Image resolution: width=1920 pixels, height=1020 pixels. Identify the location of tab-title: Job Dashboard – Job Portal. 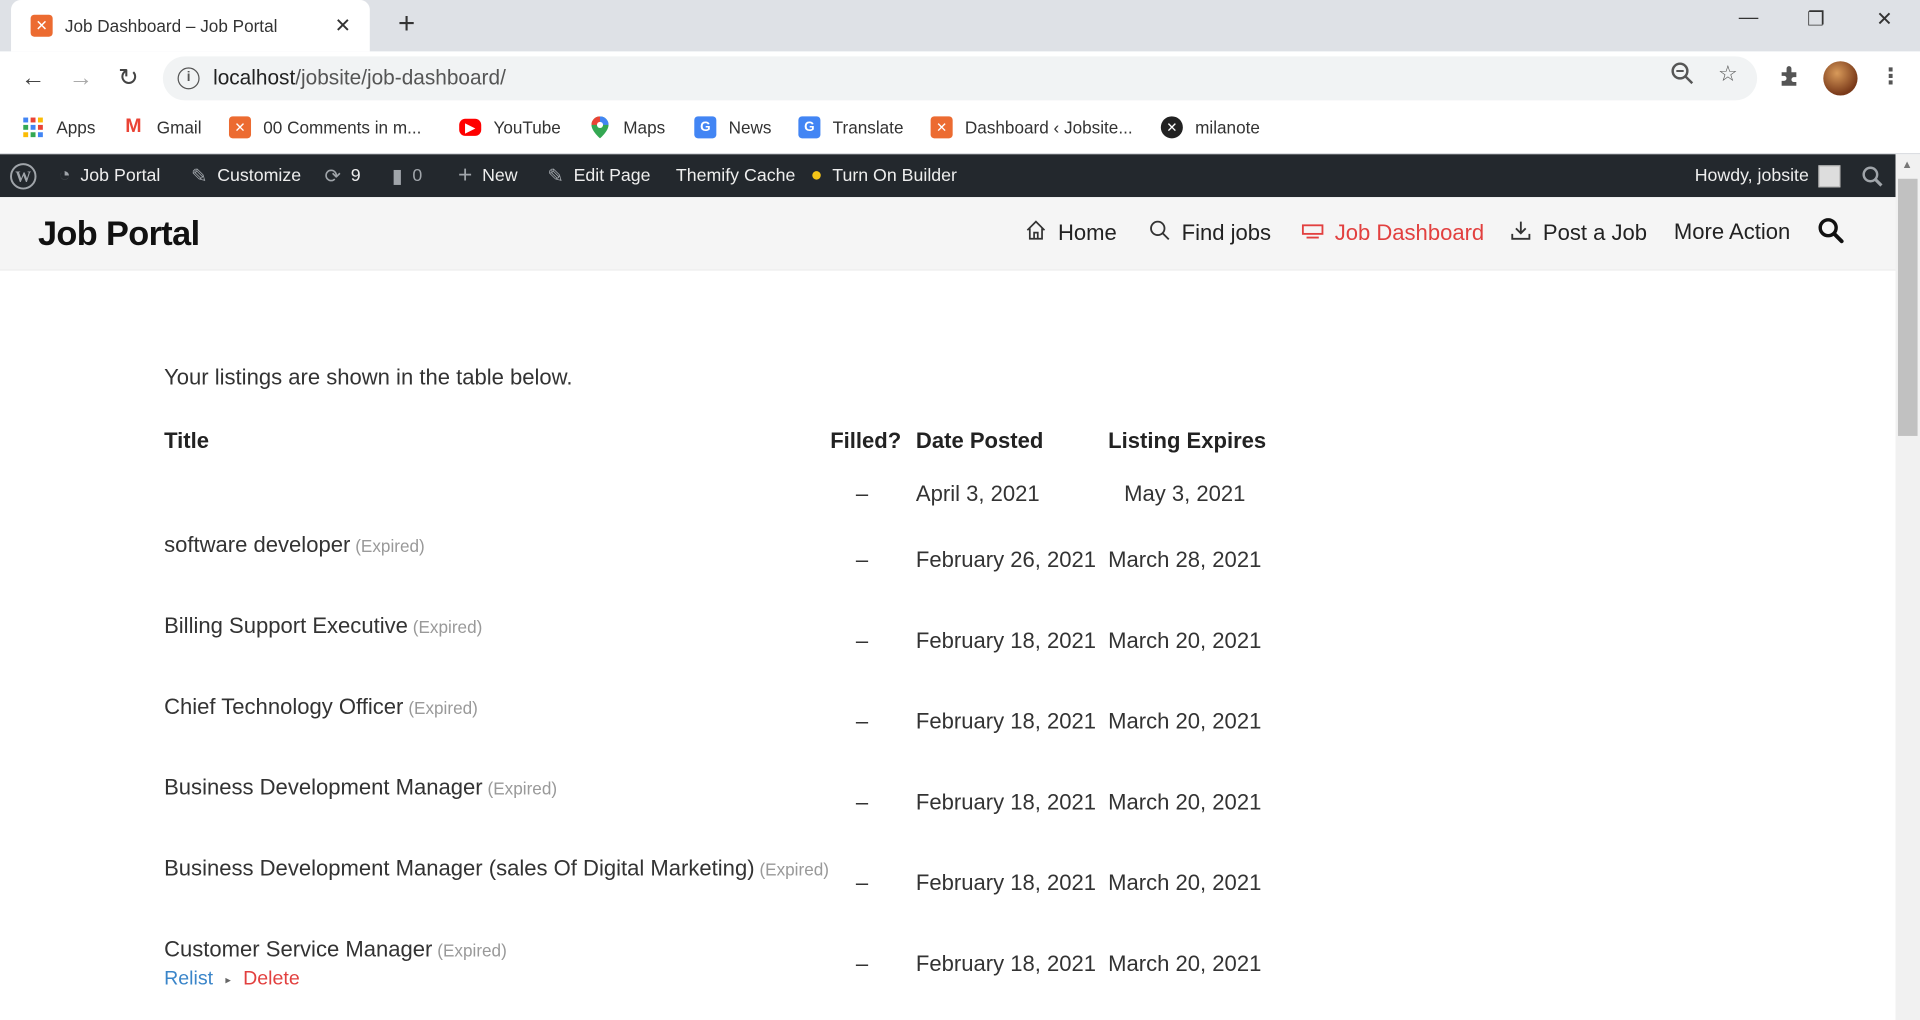
(171, 25).